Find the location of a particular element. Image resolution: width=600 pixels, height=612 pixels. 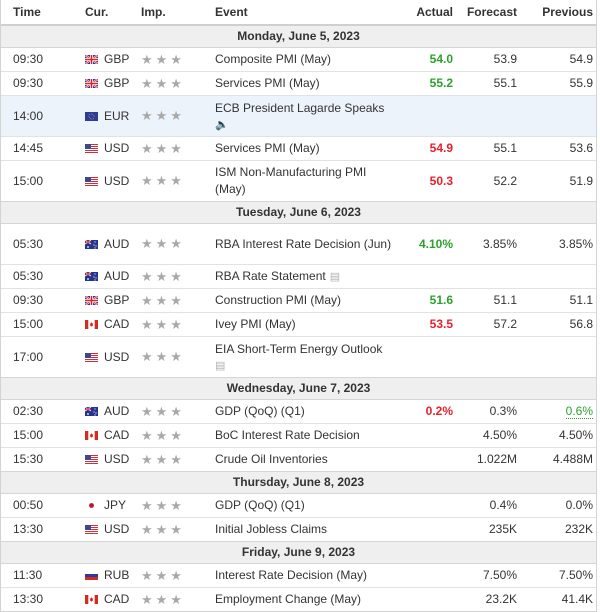

event-name: EIA Short-Term Energy Outlook is located at coordinates (304, 349).